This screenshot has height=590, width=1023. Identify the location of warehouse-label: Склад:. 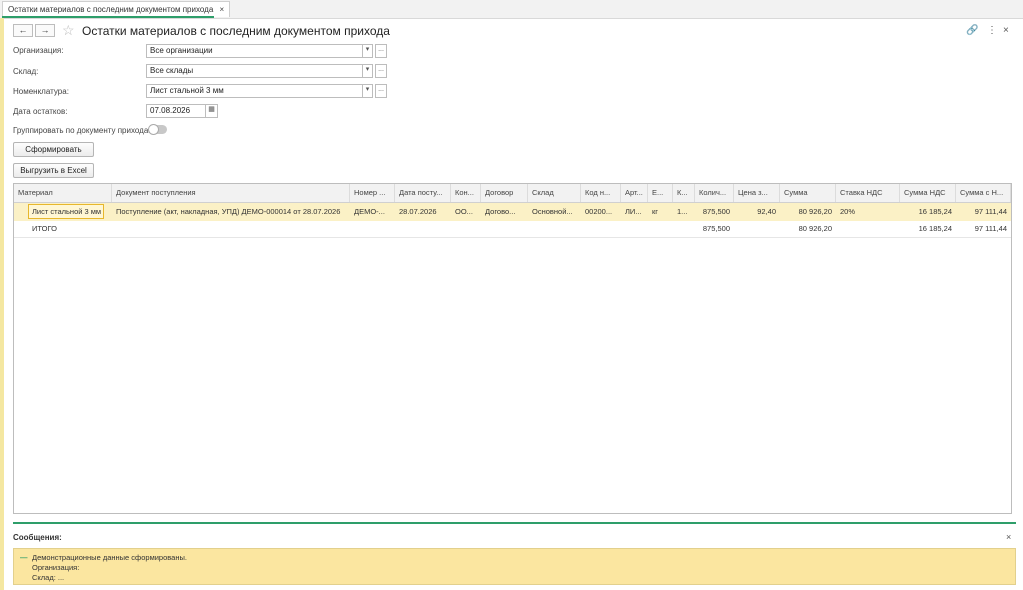
(26, 71).